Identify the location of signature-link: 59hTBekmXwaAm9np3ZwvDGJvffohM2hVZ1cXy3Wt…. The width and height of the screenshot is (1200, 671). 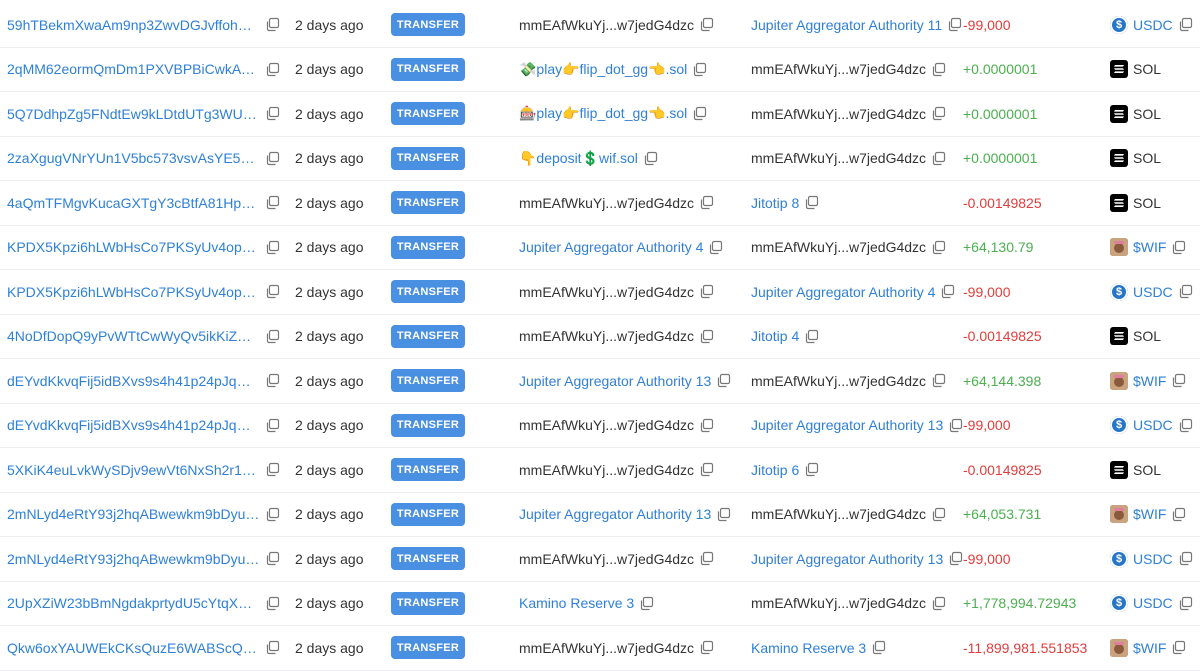
(133, 25).